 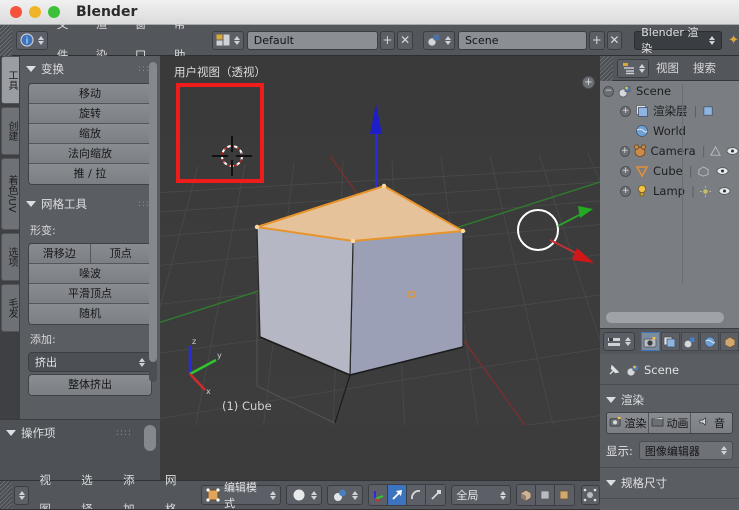 What do you see at coordinates (669, 483) in the screenshot?
I see `dimensions-panel-header: 规格尺寸` at bounding box center [669, 483].